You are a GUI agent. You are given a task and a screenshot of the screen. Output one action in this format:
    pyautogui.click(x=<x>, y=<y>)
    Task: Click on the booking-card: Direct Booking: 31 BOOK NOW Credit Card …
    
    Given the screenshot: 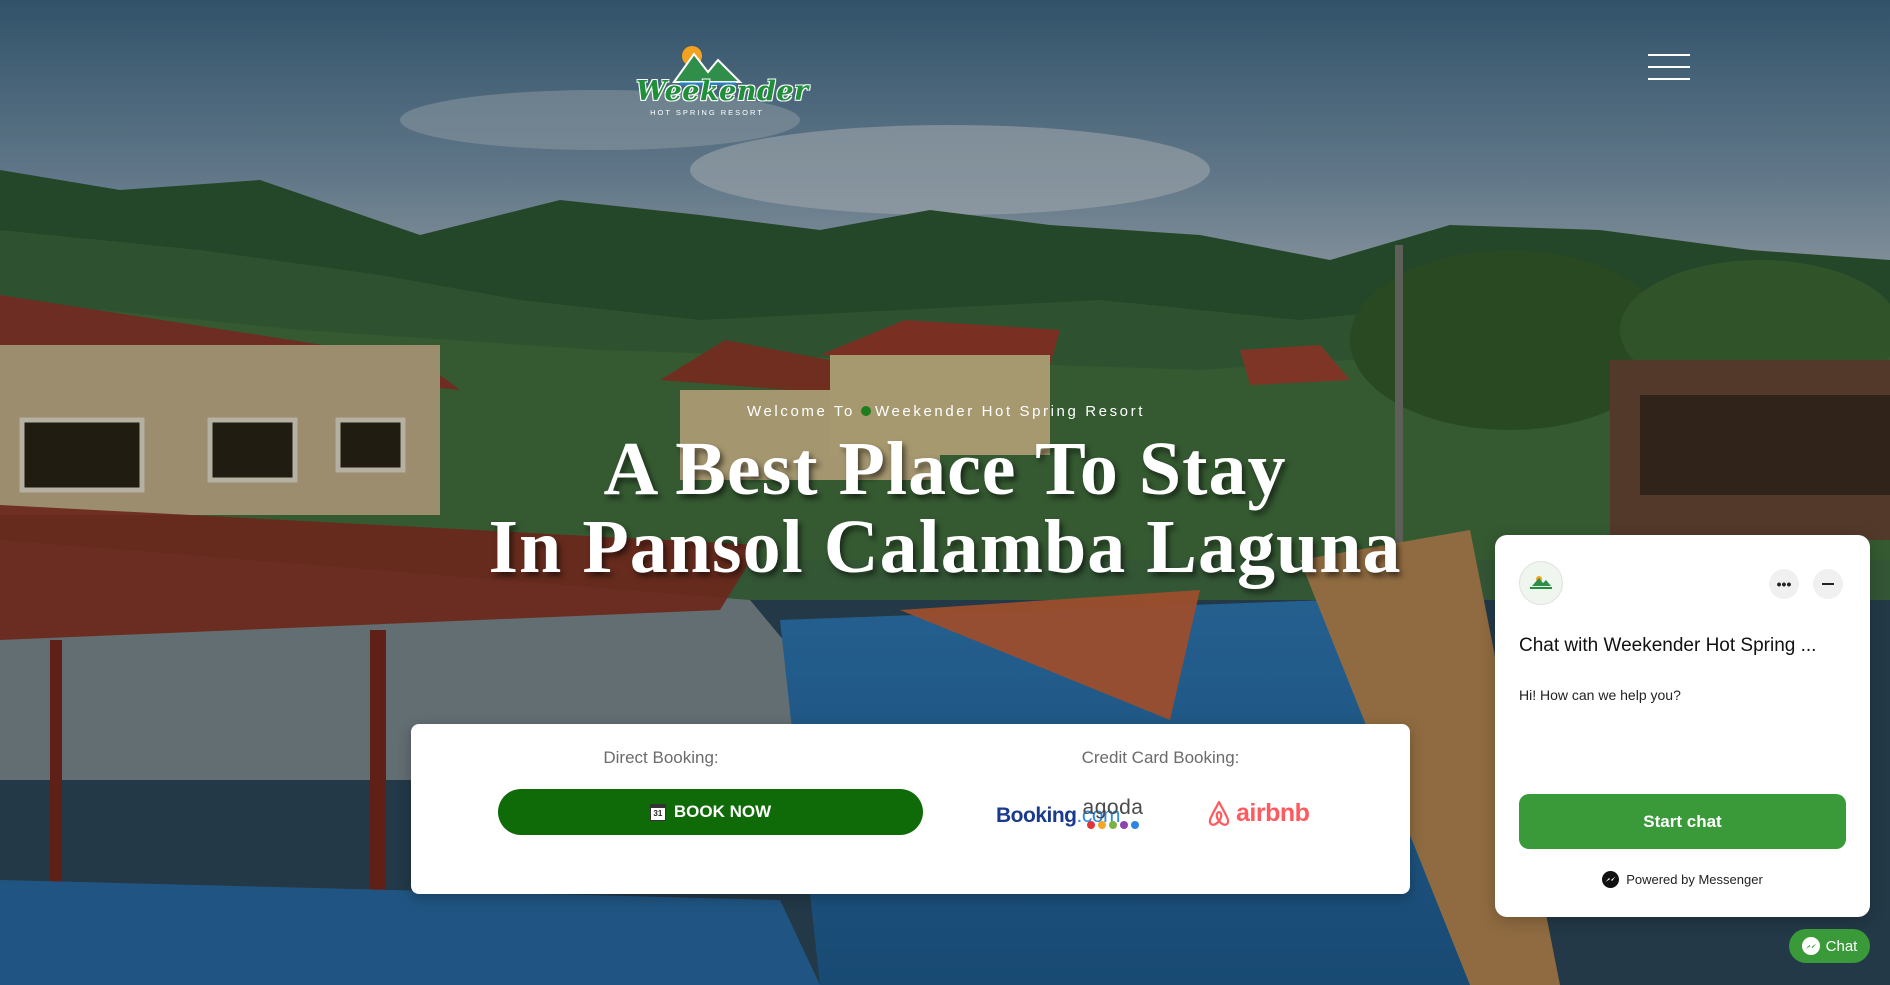 What is the action you would take?
    pyautogui.click(x=910, y=809)
    